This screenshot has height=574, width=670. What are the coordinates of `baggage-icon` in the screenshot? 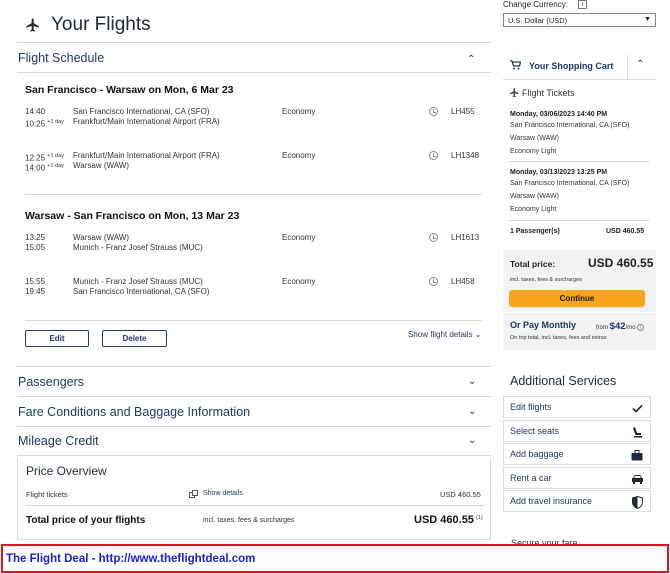 It's located at (637, 455).